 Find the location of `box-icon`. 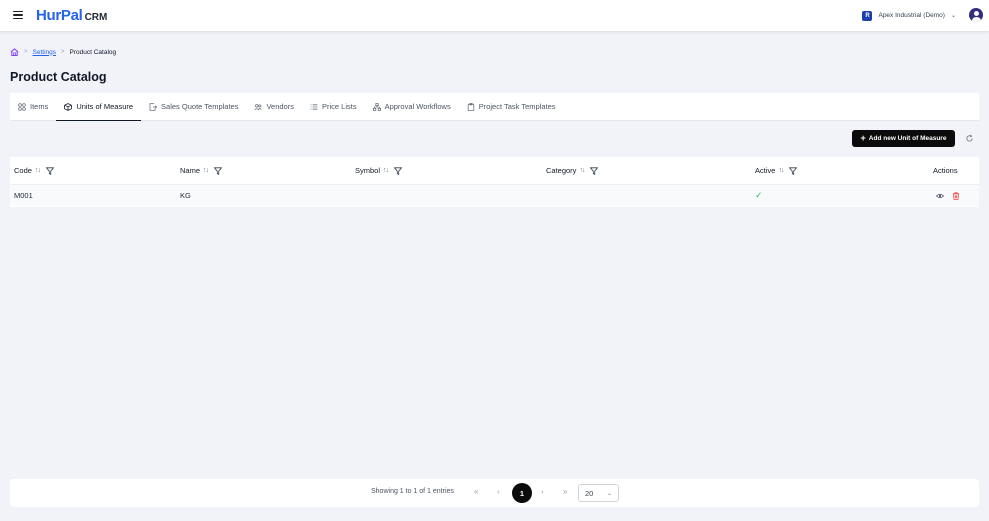

box-icon is located at coordinates (68, 106).